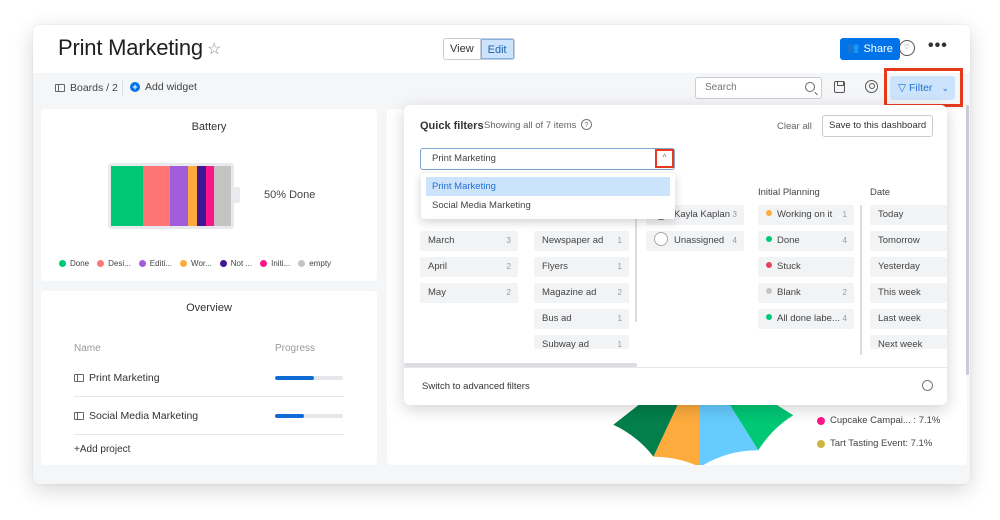 This screenshot has width=1000, height=520. What do you see at coordinates (891, 214) in the screenshot?
I see `filter-chip-label: Today` at bounding box center [891, 214].